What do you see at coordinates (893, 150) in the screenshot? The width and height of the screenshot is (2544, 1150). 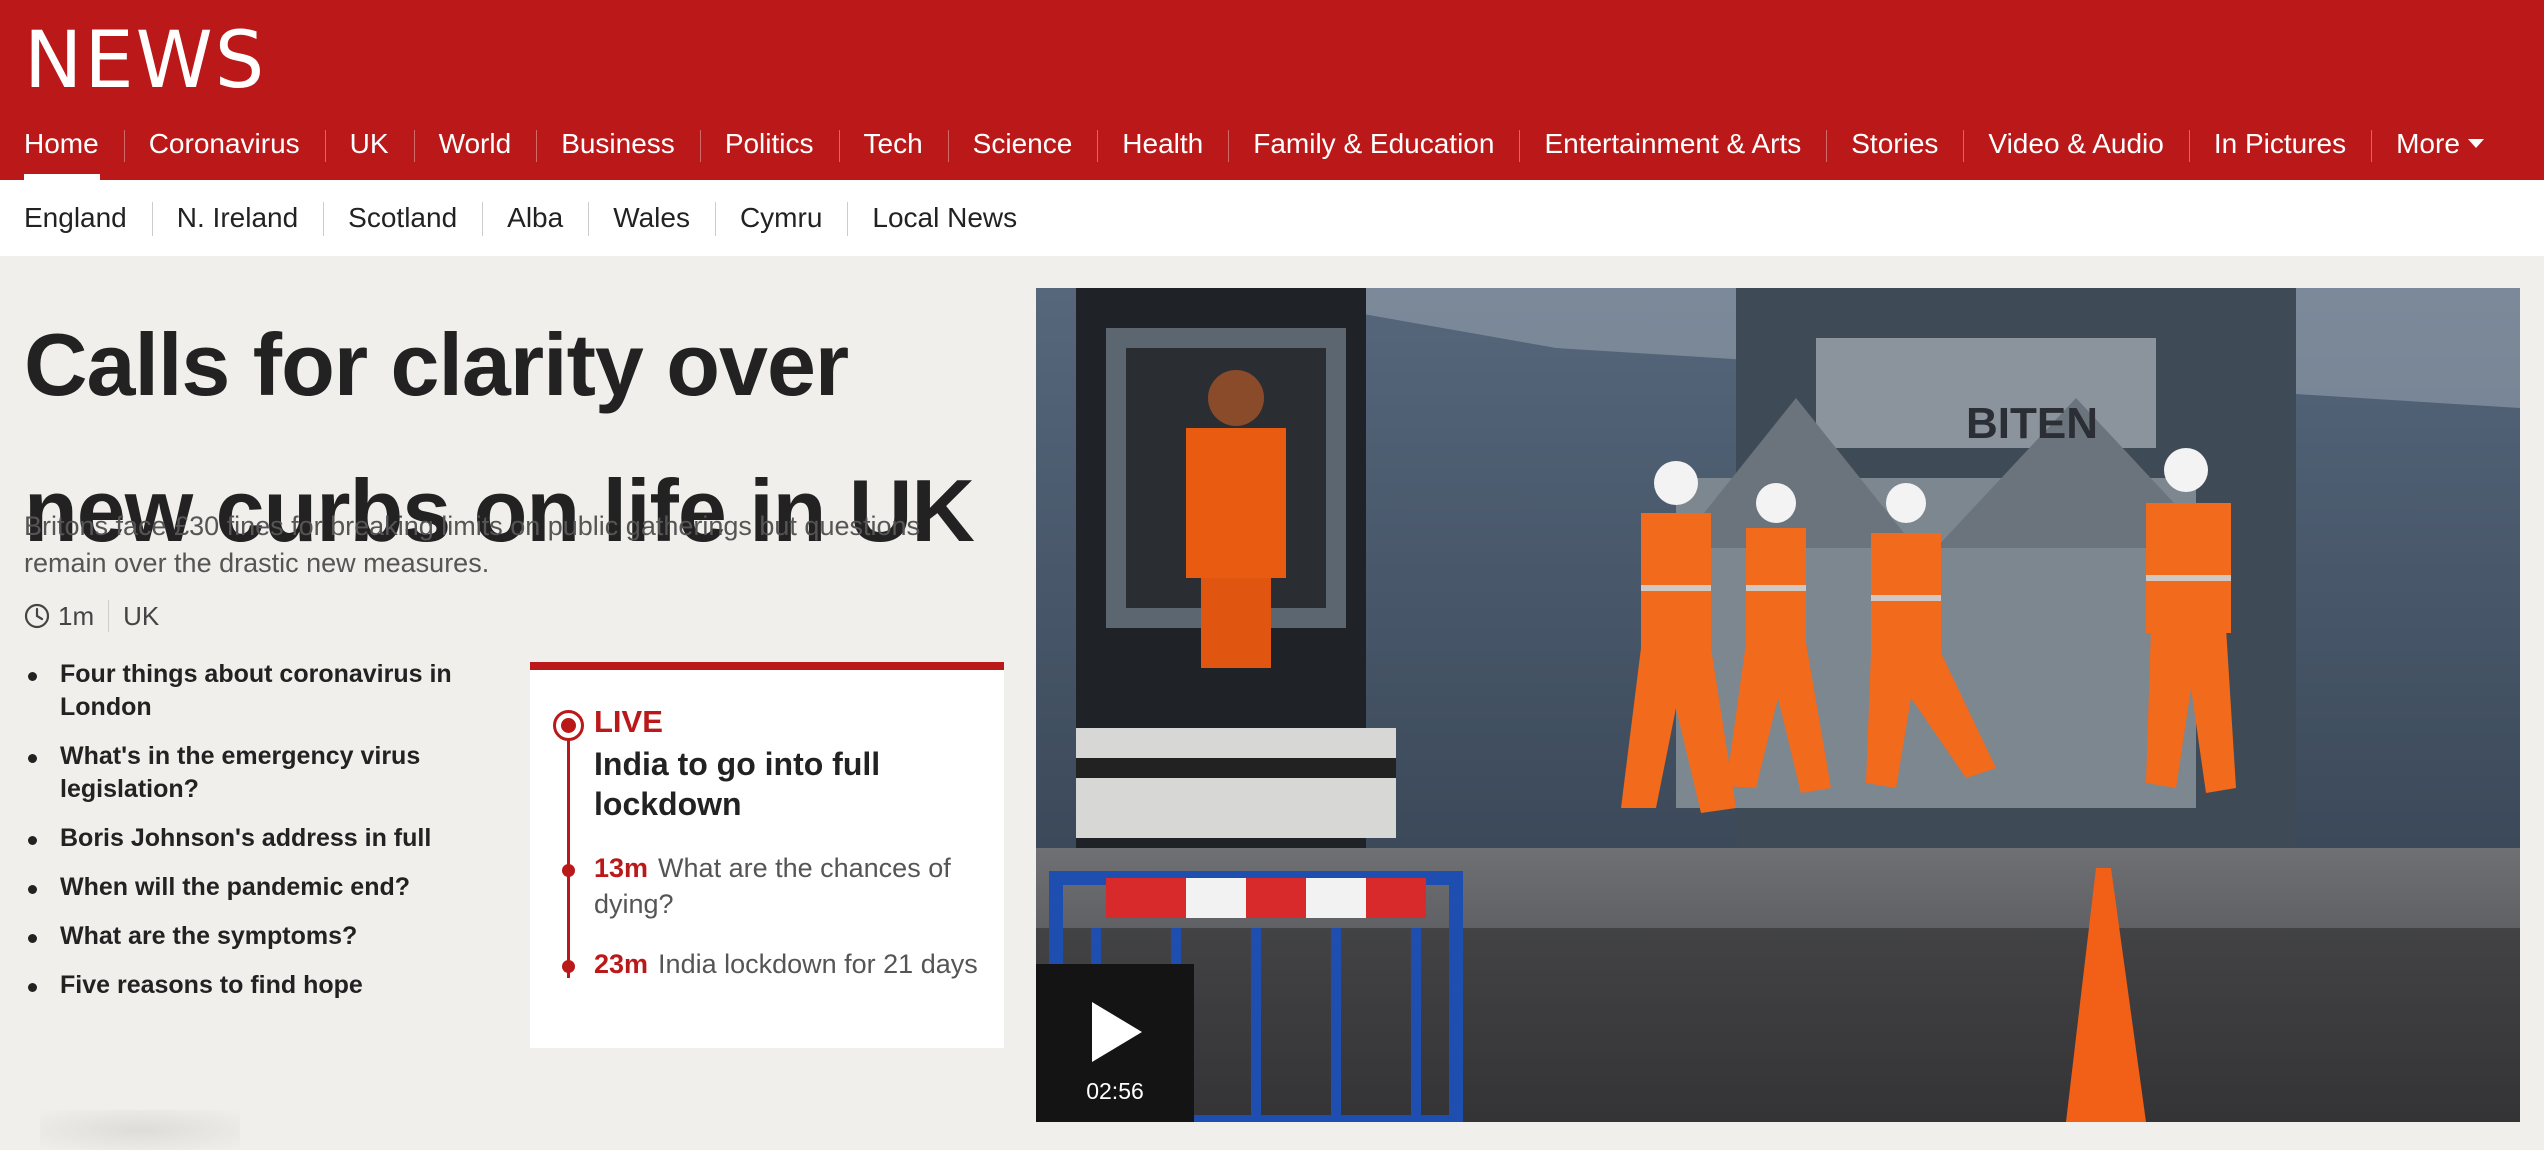 I see `nav-item-tech: Tech` at bounding box center [893, 150].